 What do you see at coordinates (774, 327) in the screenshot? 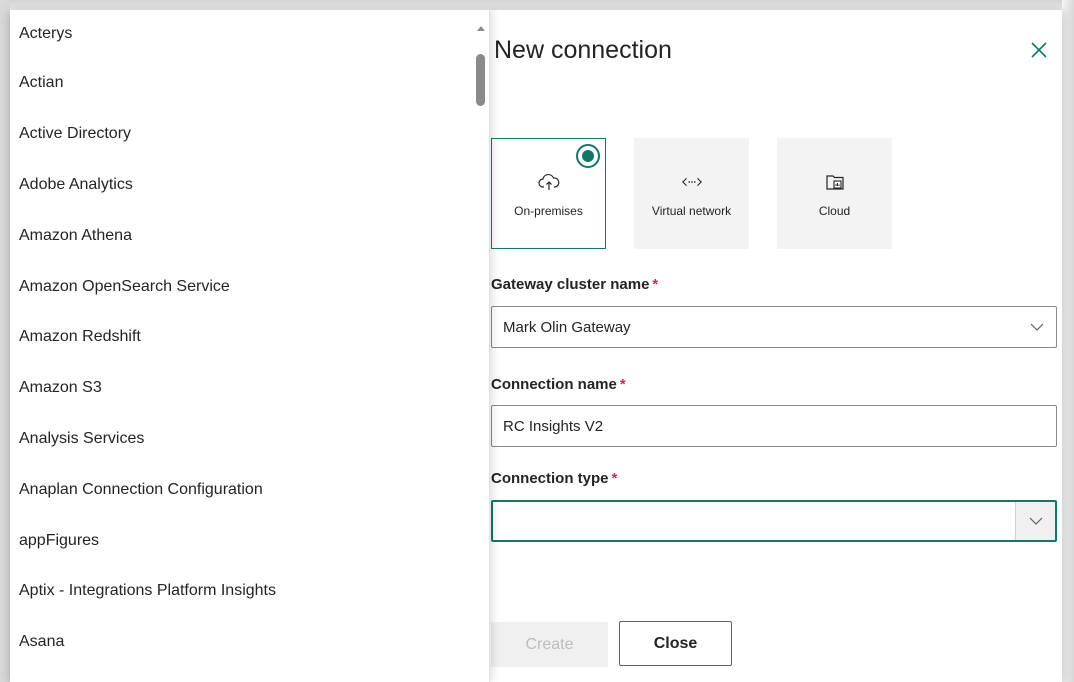
I see `gateway-cluster-select: Mark Olin Gateway` at bounding box center [774, 327].